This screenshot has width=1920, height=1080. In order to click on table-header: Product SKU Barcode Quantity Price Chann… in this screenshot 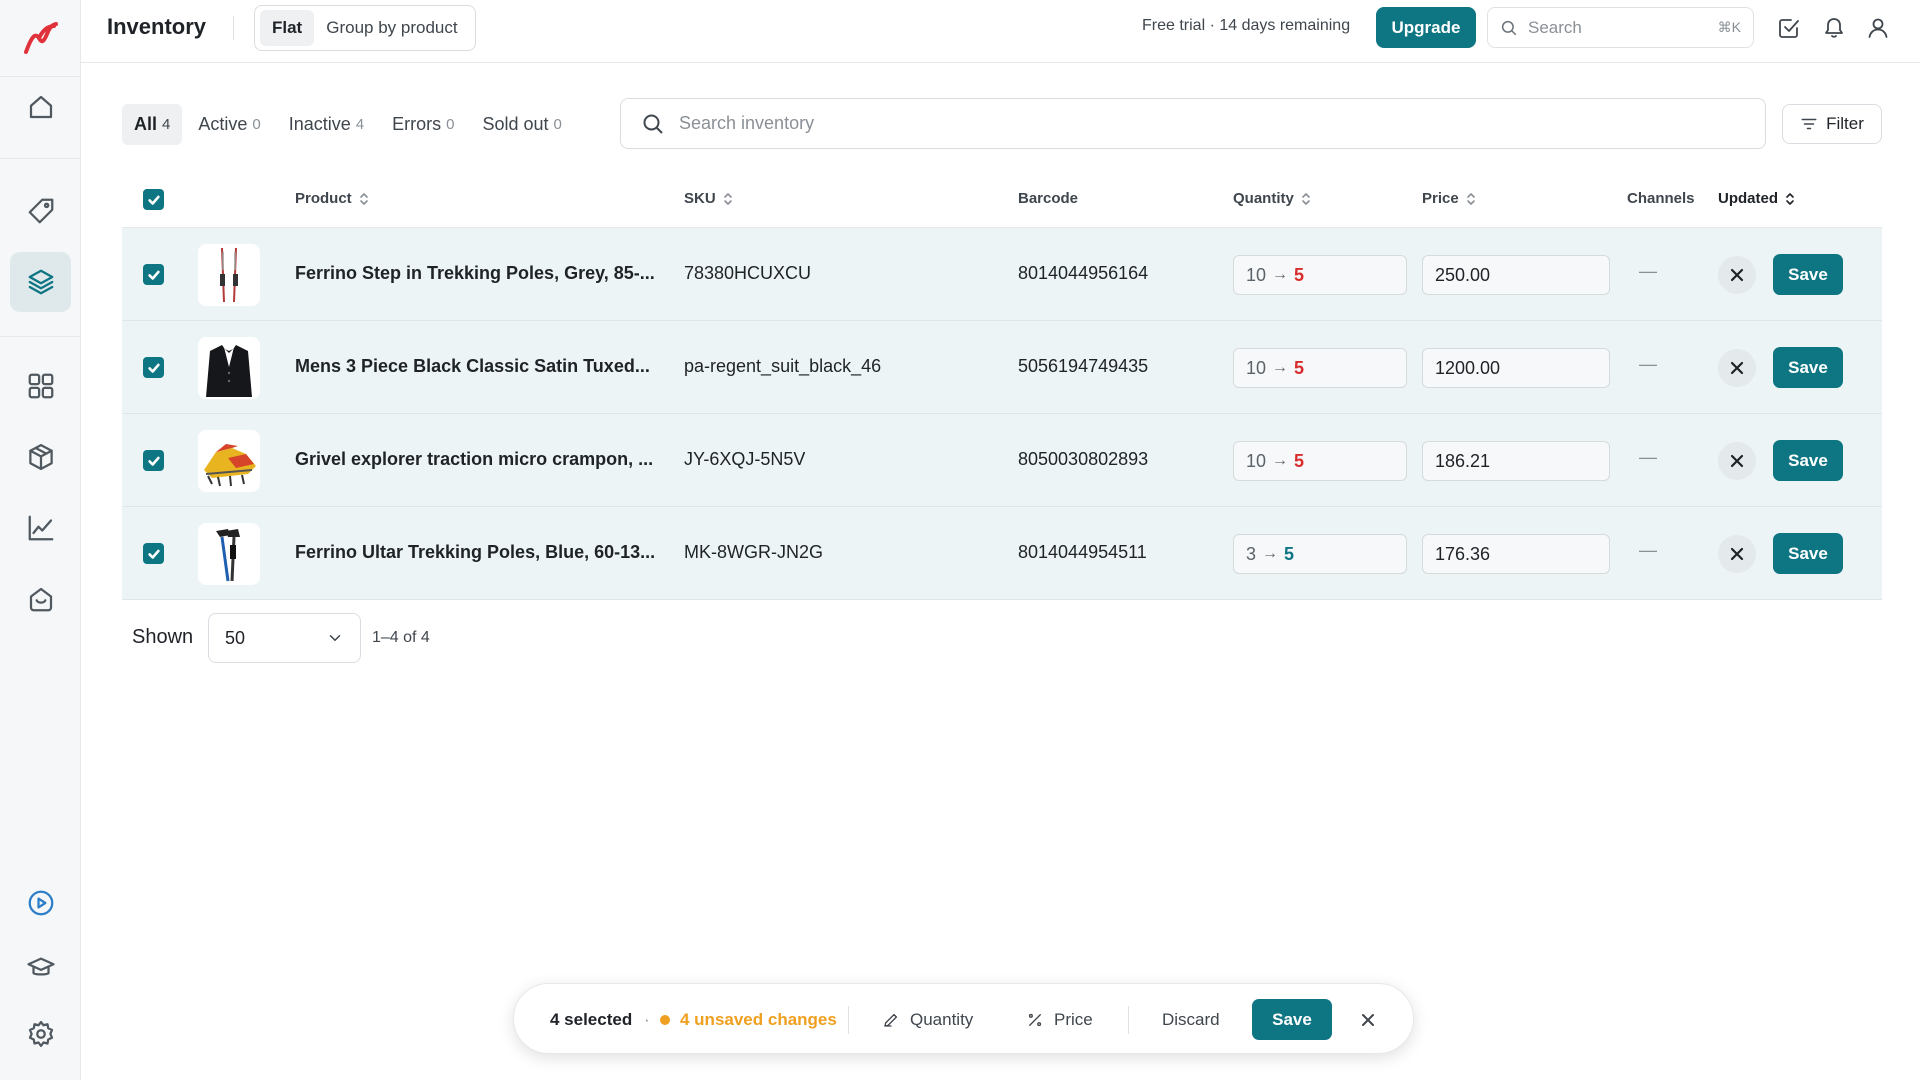, I will do `click(1002, 199)`.